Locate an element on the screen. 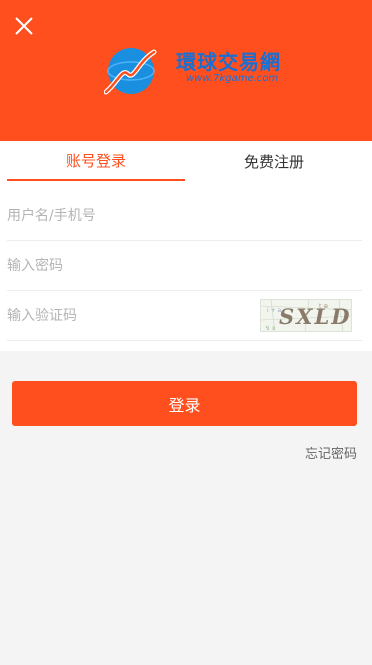  captcha-text: SXLD is located at coordinates (315, 316).